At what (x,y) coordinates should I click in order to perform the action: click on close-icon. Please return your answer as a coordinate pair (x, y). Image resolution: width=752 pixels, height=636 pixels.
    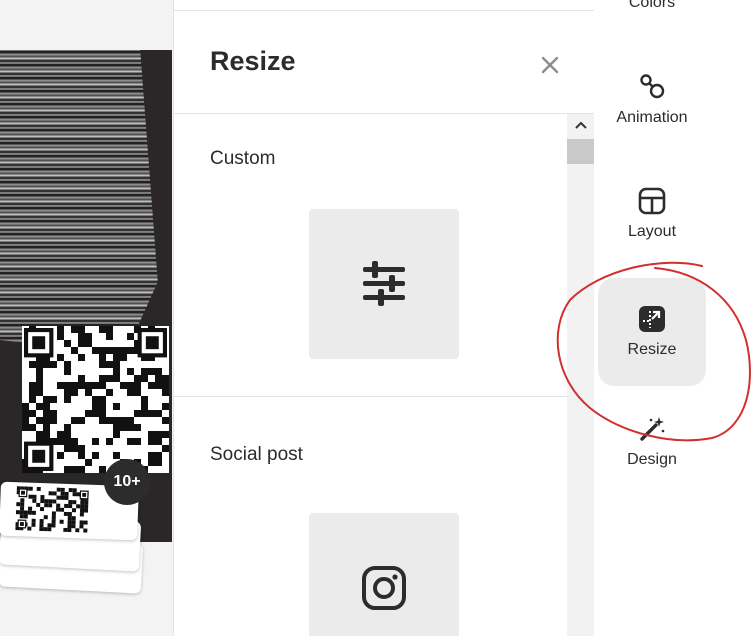
    Looking at the image, I should click on (550, 65).